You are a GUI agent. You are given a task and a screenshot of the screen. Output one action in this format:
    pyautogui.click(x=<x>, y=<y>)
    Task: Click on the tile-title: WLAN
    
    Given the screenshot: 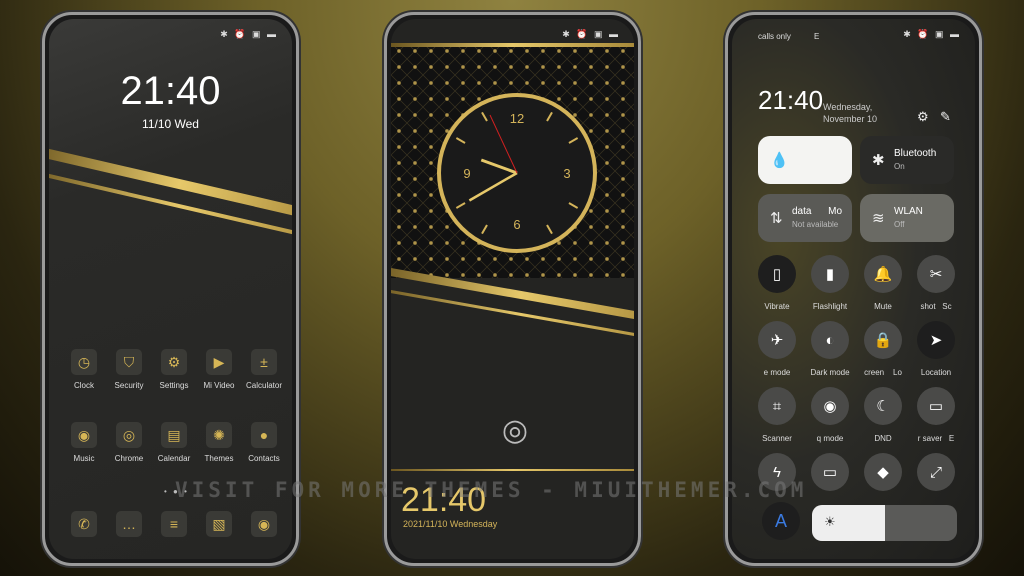 What is the action you would take?
    pyautogui.click(x=908, y=211)
    